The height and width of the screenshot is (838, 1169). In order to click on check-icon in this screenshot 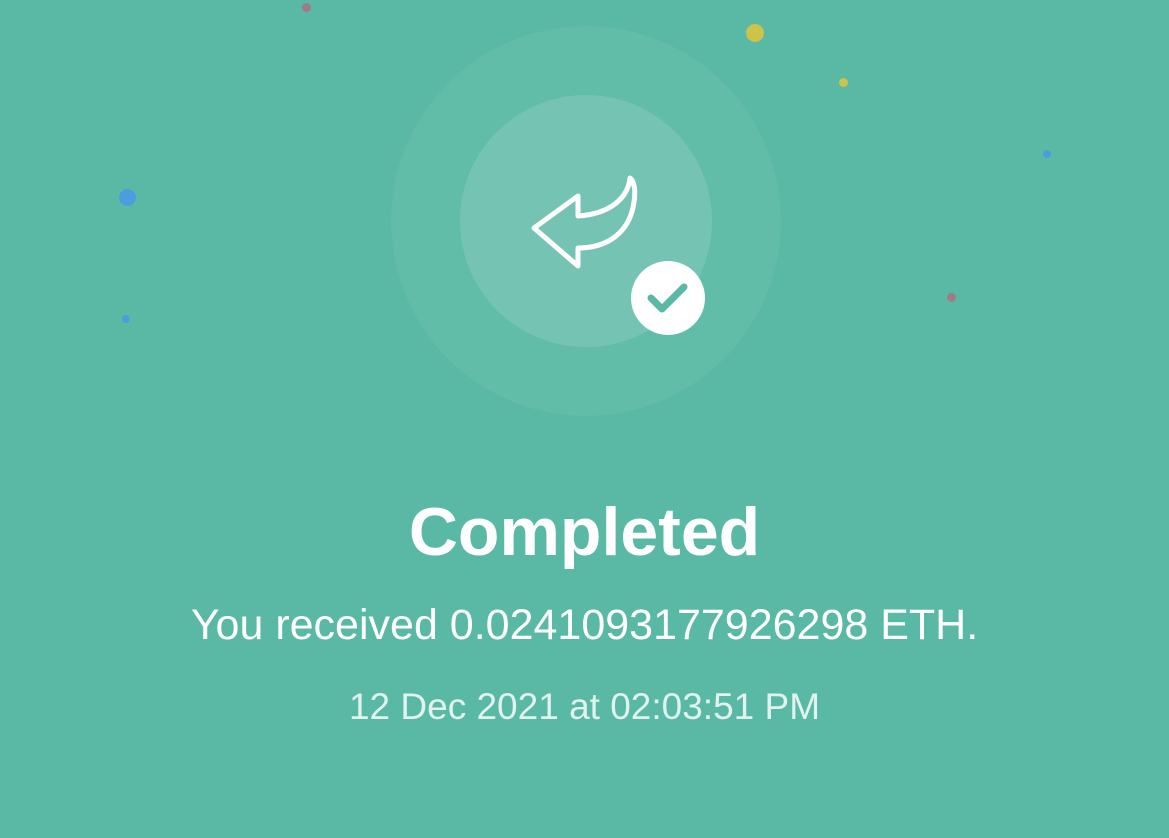, I will do `click(667, 298)`.